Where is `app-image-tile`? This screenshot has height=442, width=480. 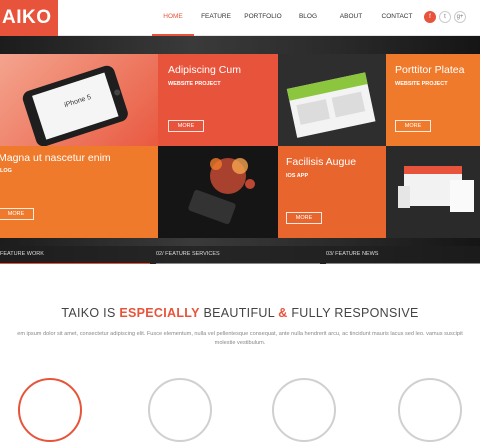
app-image-tile is located at coordinates (218, 192).